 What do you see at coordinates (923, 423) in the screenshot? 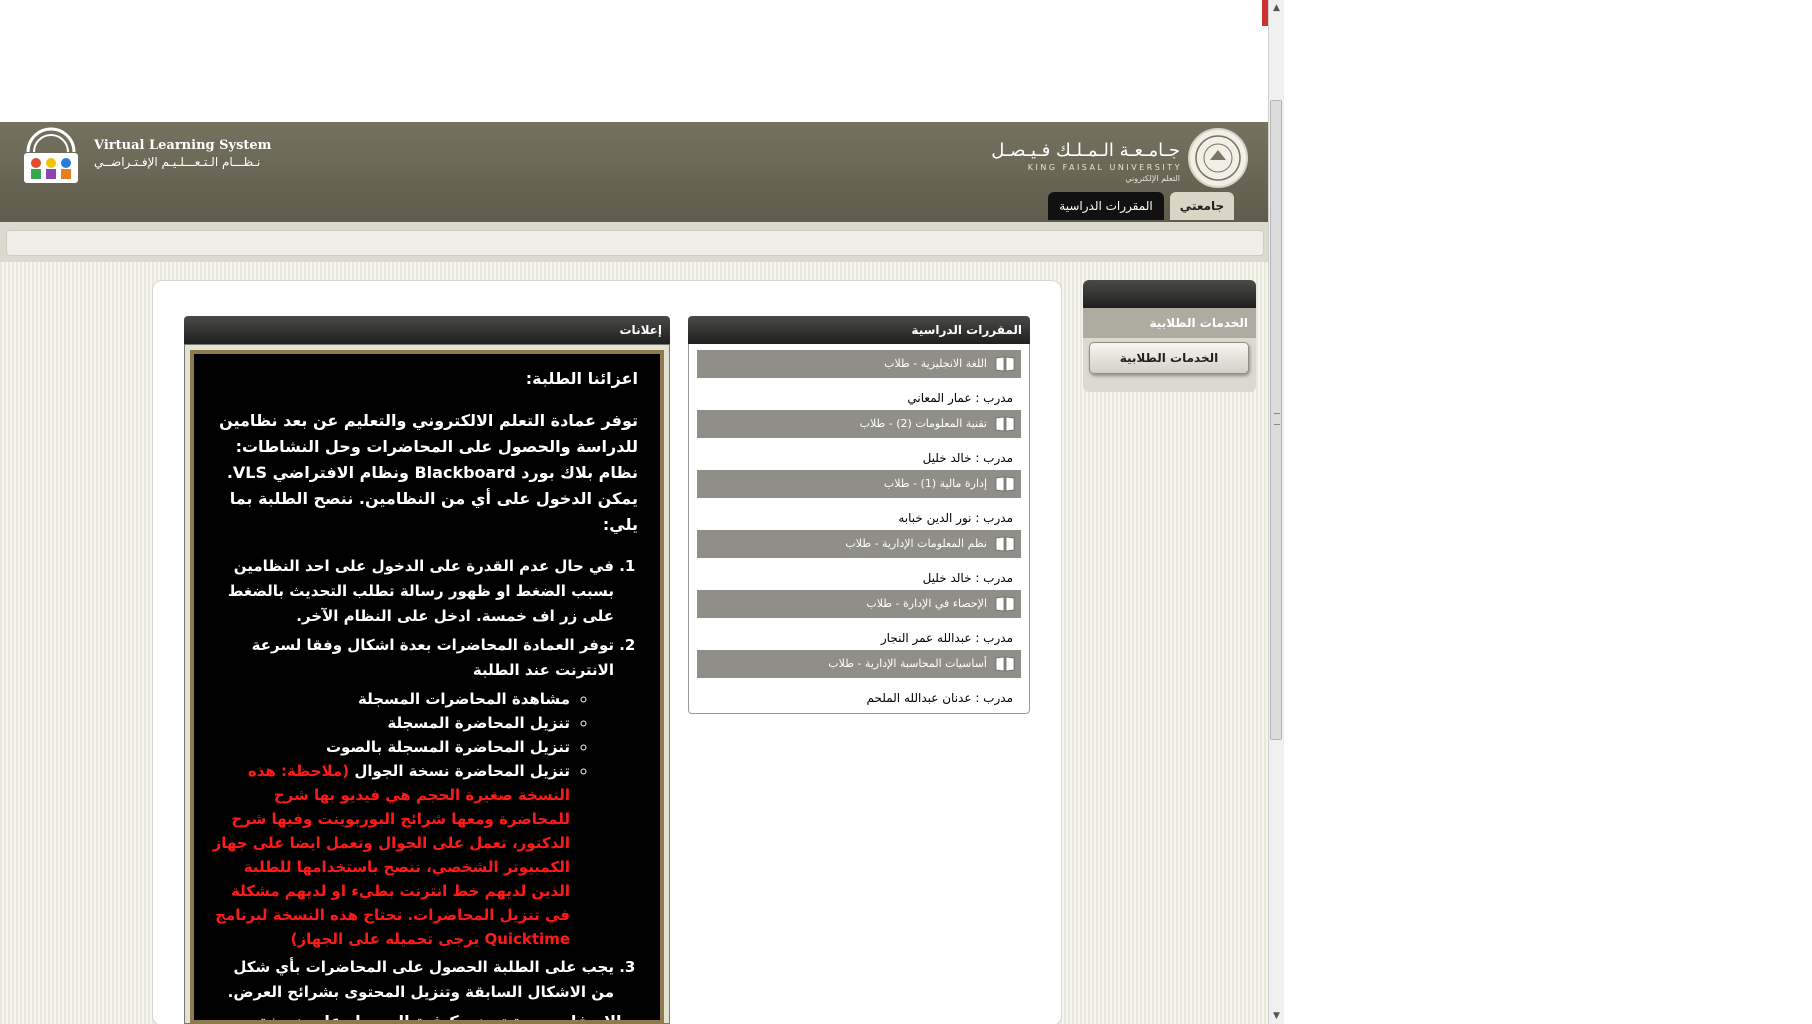
I see `course-name: تقنية المعلومات (2) - طلاب` at bounding box center [923, 423].